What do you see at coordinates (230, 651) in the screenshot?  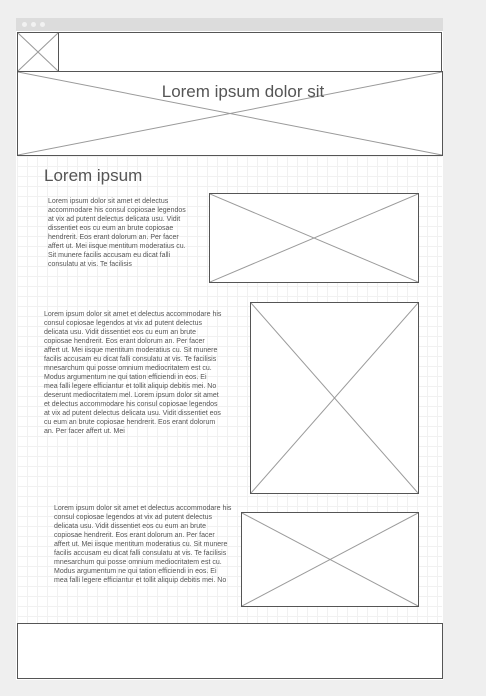 I see `footer` at bounding box center [230, 651].